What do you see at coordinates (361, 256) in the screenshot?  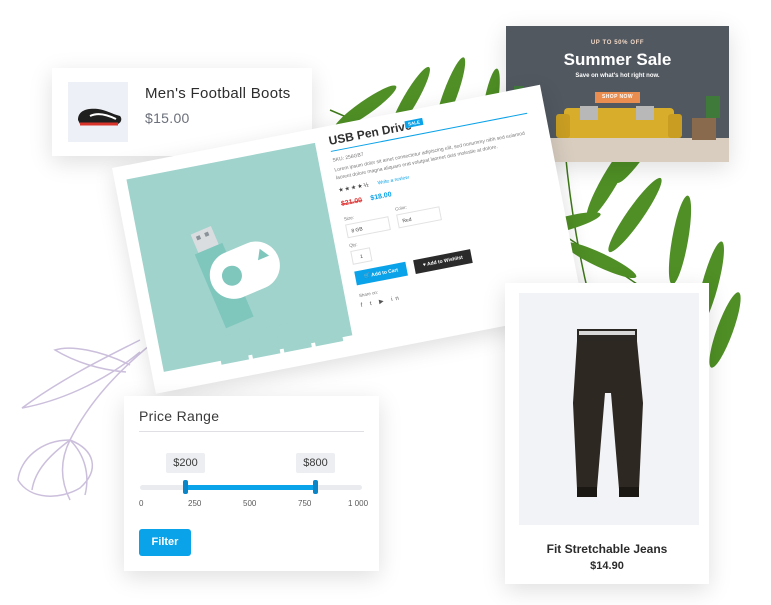 I see `qty-input: 1` at bounding box center [361, 256].